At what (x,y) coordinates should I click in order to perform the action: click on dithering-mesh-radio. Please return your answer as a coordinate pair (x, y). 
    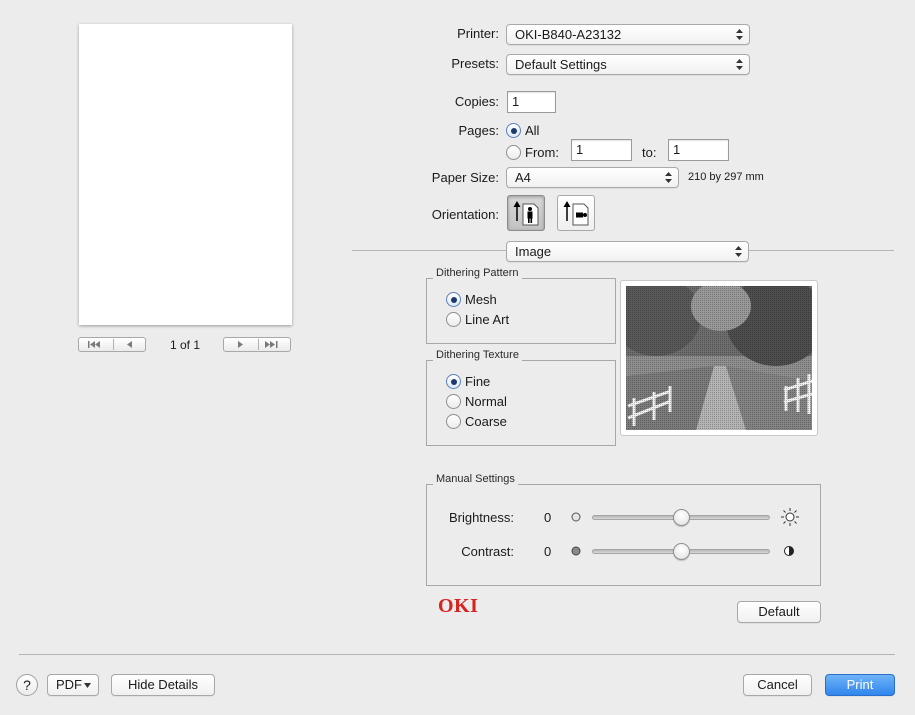
    Looking at the image, I should click on (453, 299).